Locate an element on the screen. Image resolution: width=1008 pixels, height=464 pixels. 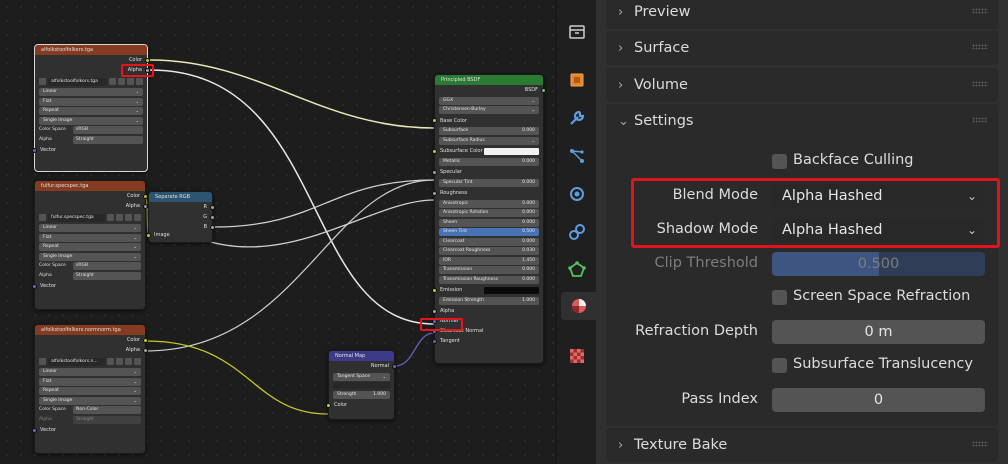
node-header: fulfur.specspec.tga is located at coordinates (90, 186).